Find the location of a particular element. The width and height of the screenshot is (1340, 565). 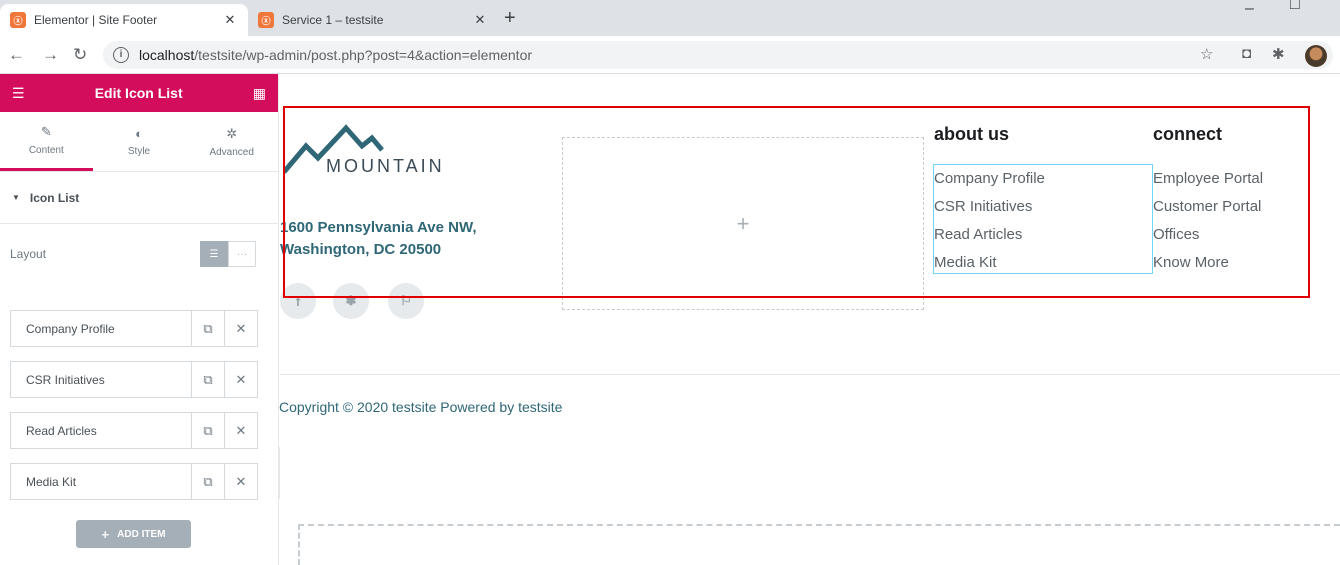

footer-divider is located at coordinates (810, 374).